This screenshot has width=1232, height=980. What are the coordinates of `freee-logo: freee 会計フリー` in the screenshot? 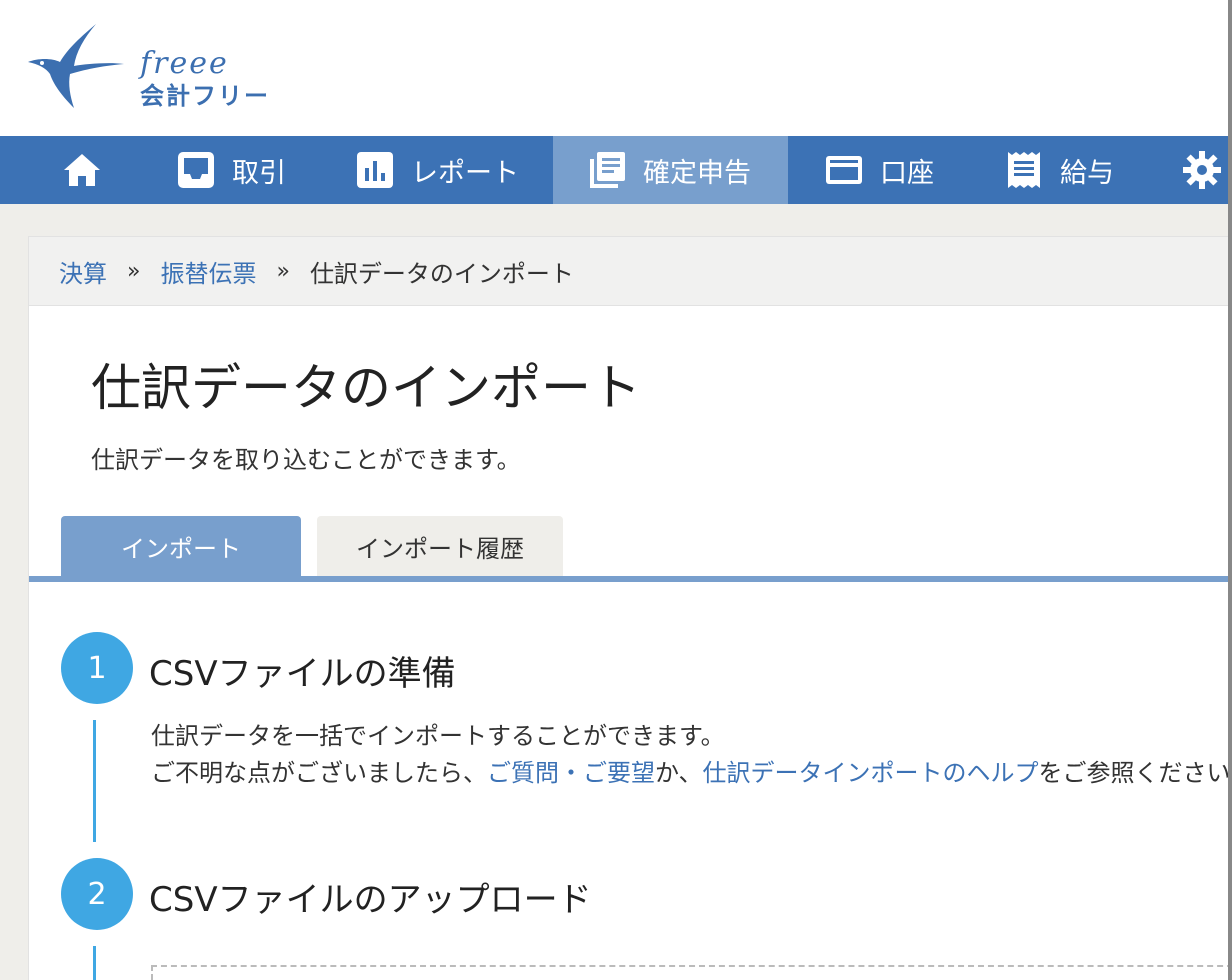 It's located at (154, 67).